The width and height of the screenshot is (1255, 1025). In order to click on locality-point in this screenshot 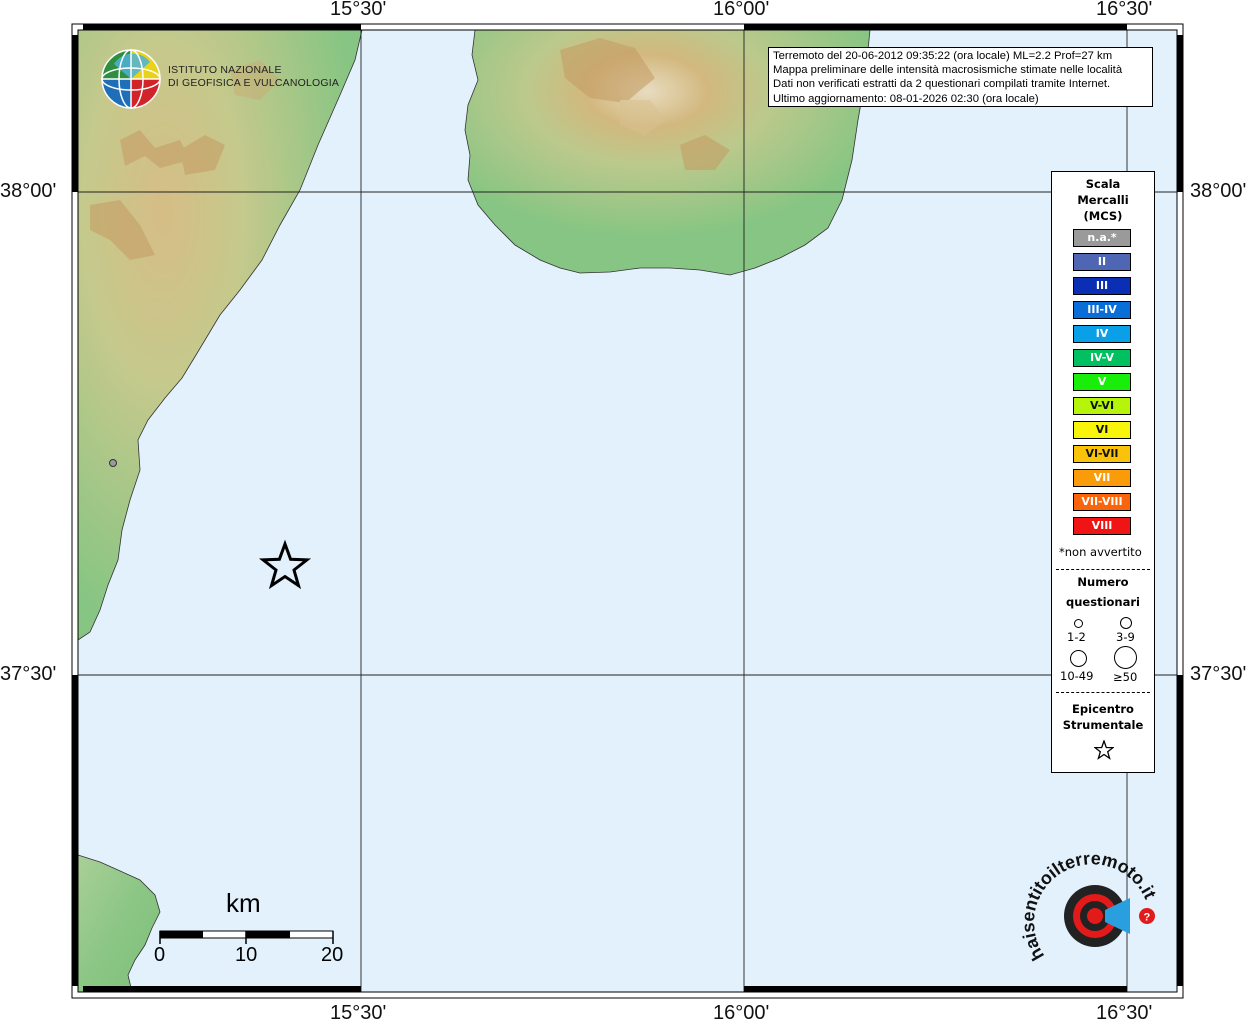, I will do `click(113, 463)`.